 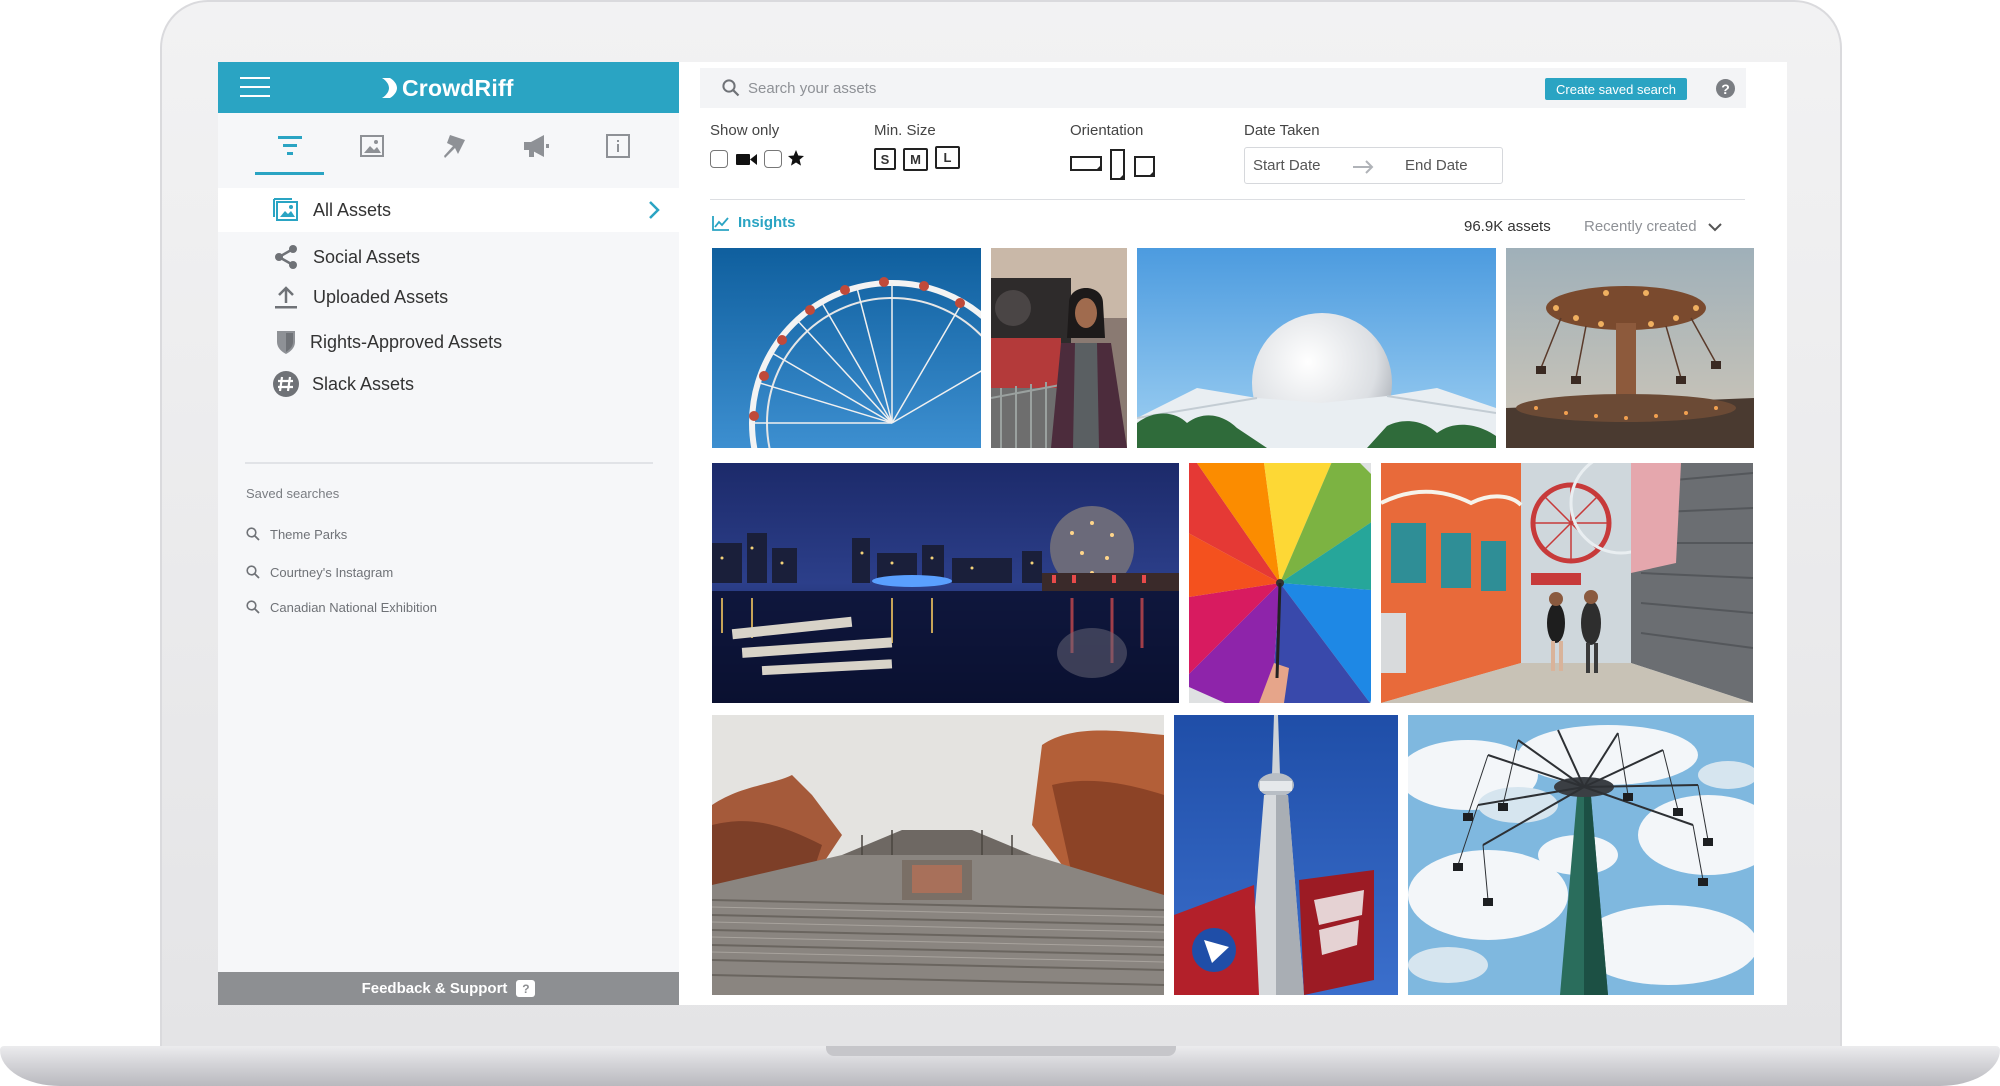 What do you see at coordinates (458, 87) in the screenshot?
I see `brand-name: CrowdRiff` at bounding box center [458, 87].